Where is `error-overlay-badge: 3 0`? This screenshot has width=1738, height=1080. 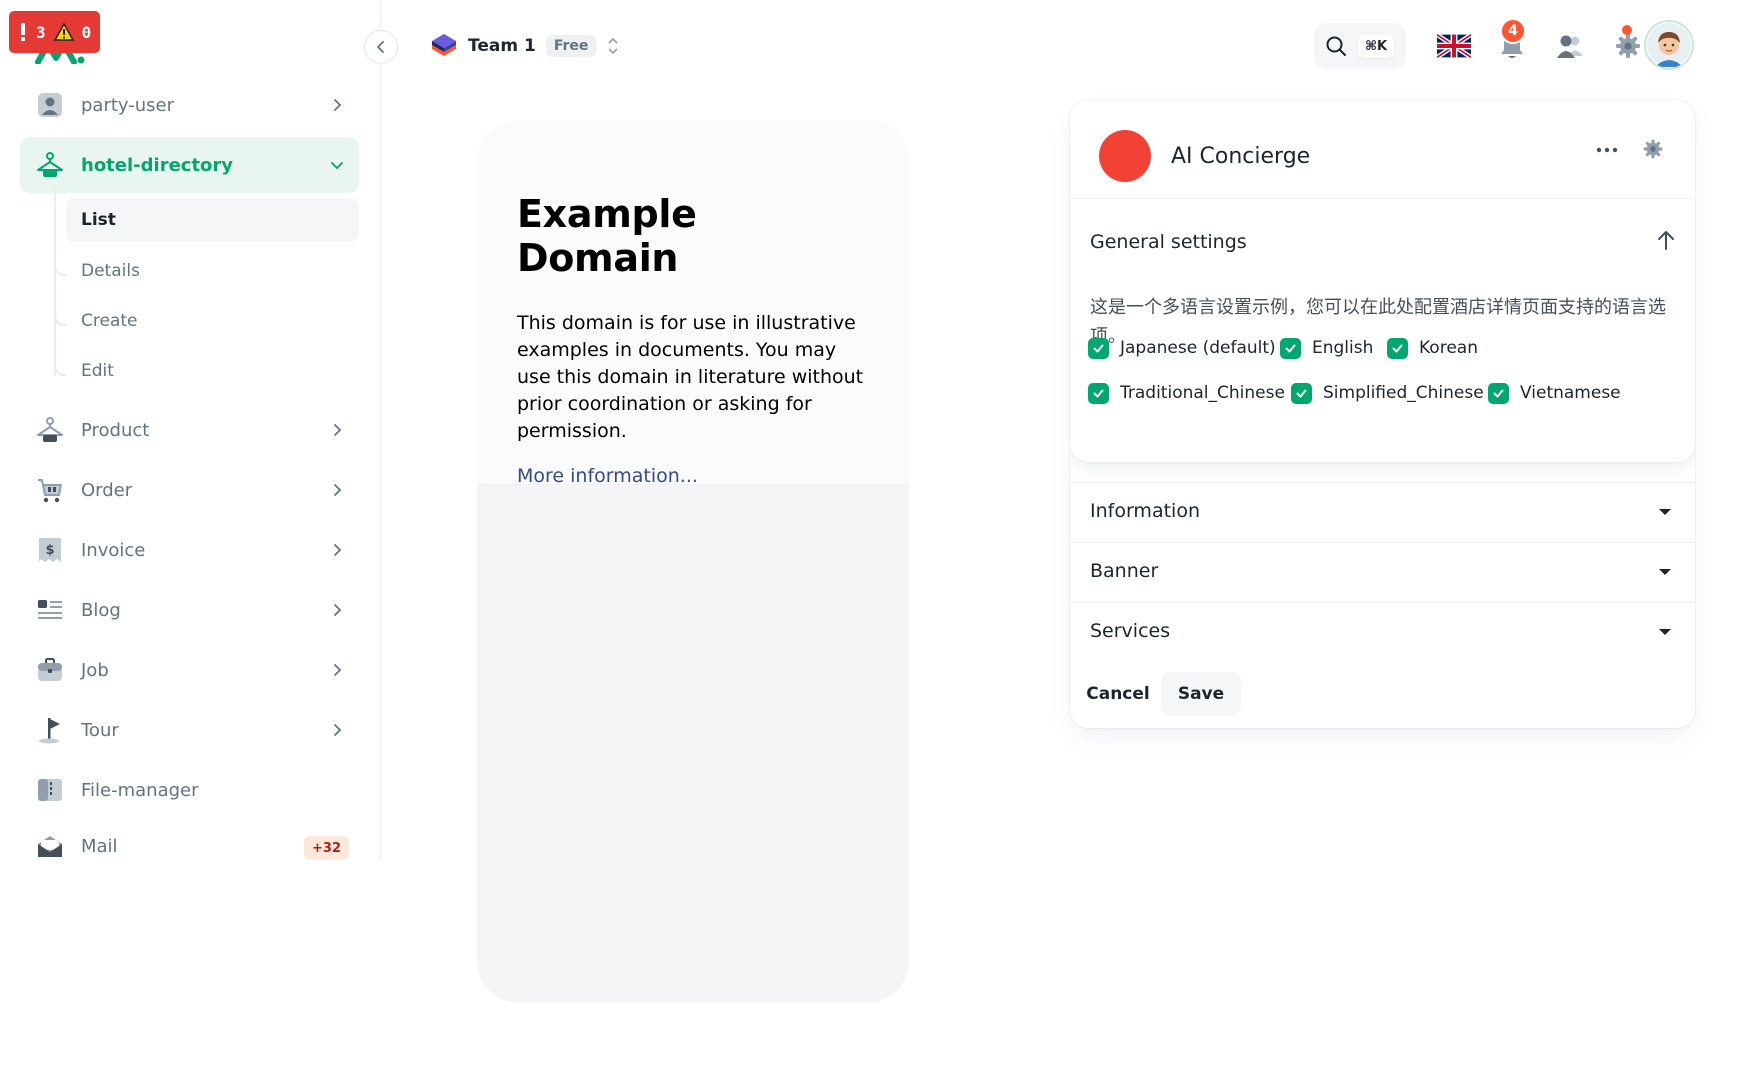
error-overlay-badge: 3 0 is located at coordinates (55, 32).